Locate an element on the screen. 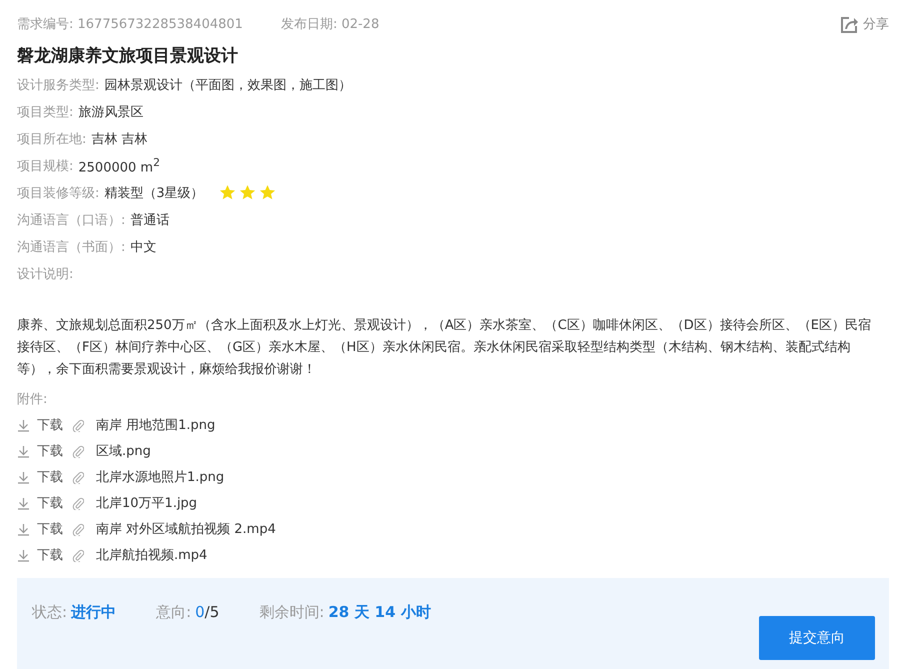 Image resolution: width=899 pixels, height=669 pixels. attachment-file-link: 北岸航拍视频.mp4 is located at coordinates (152, 555).